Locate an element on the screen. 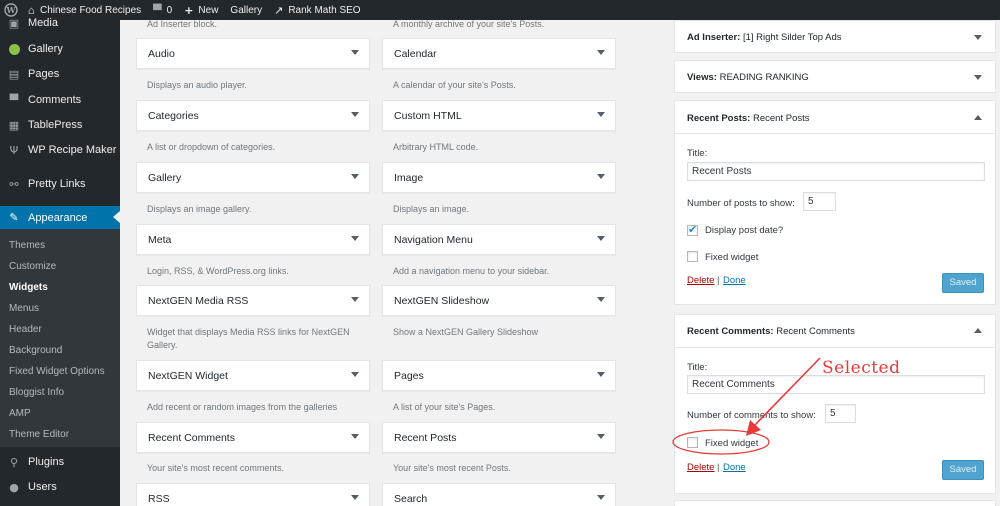  widget-nextgen-media-rss: NextGEN Media RSS is located at coordinates (253, 300).